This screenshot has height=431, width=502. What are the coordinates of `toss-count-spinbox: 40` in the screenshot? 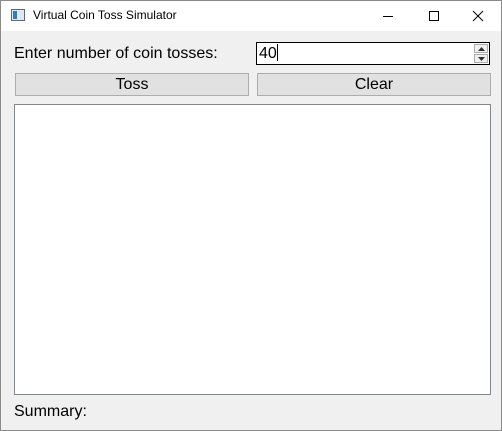 It's located at (373, 53).